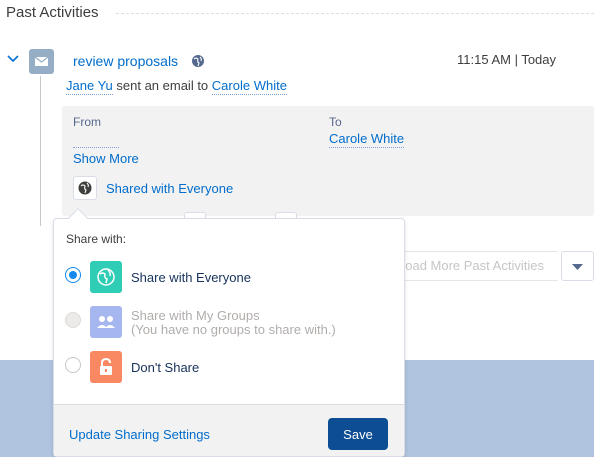 Image resolution: width=594 pixels, height=457 pixels. What do you see at coordinates (73, 275) in the screenshot?
I see `share-everyone-radio` at bounding box center [73, 275].